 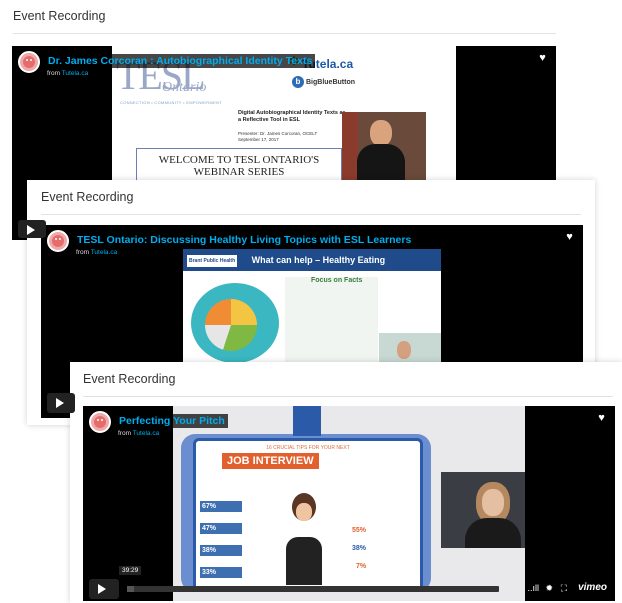 I want to click on time-display: 39:29, so click(x=130, y=570).